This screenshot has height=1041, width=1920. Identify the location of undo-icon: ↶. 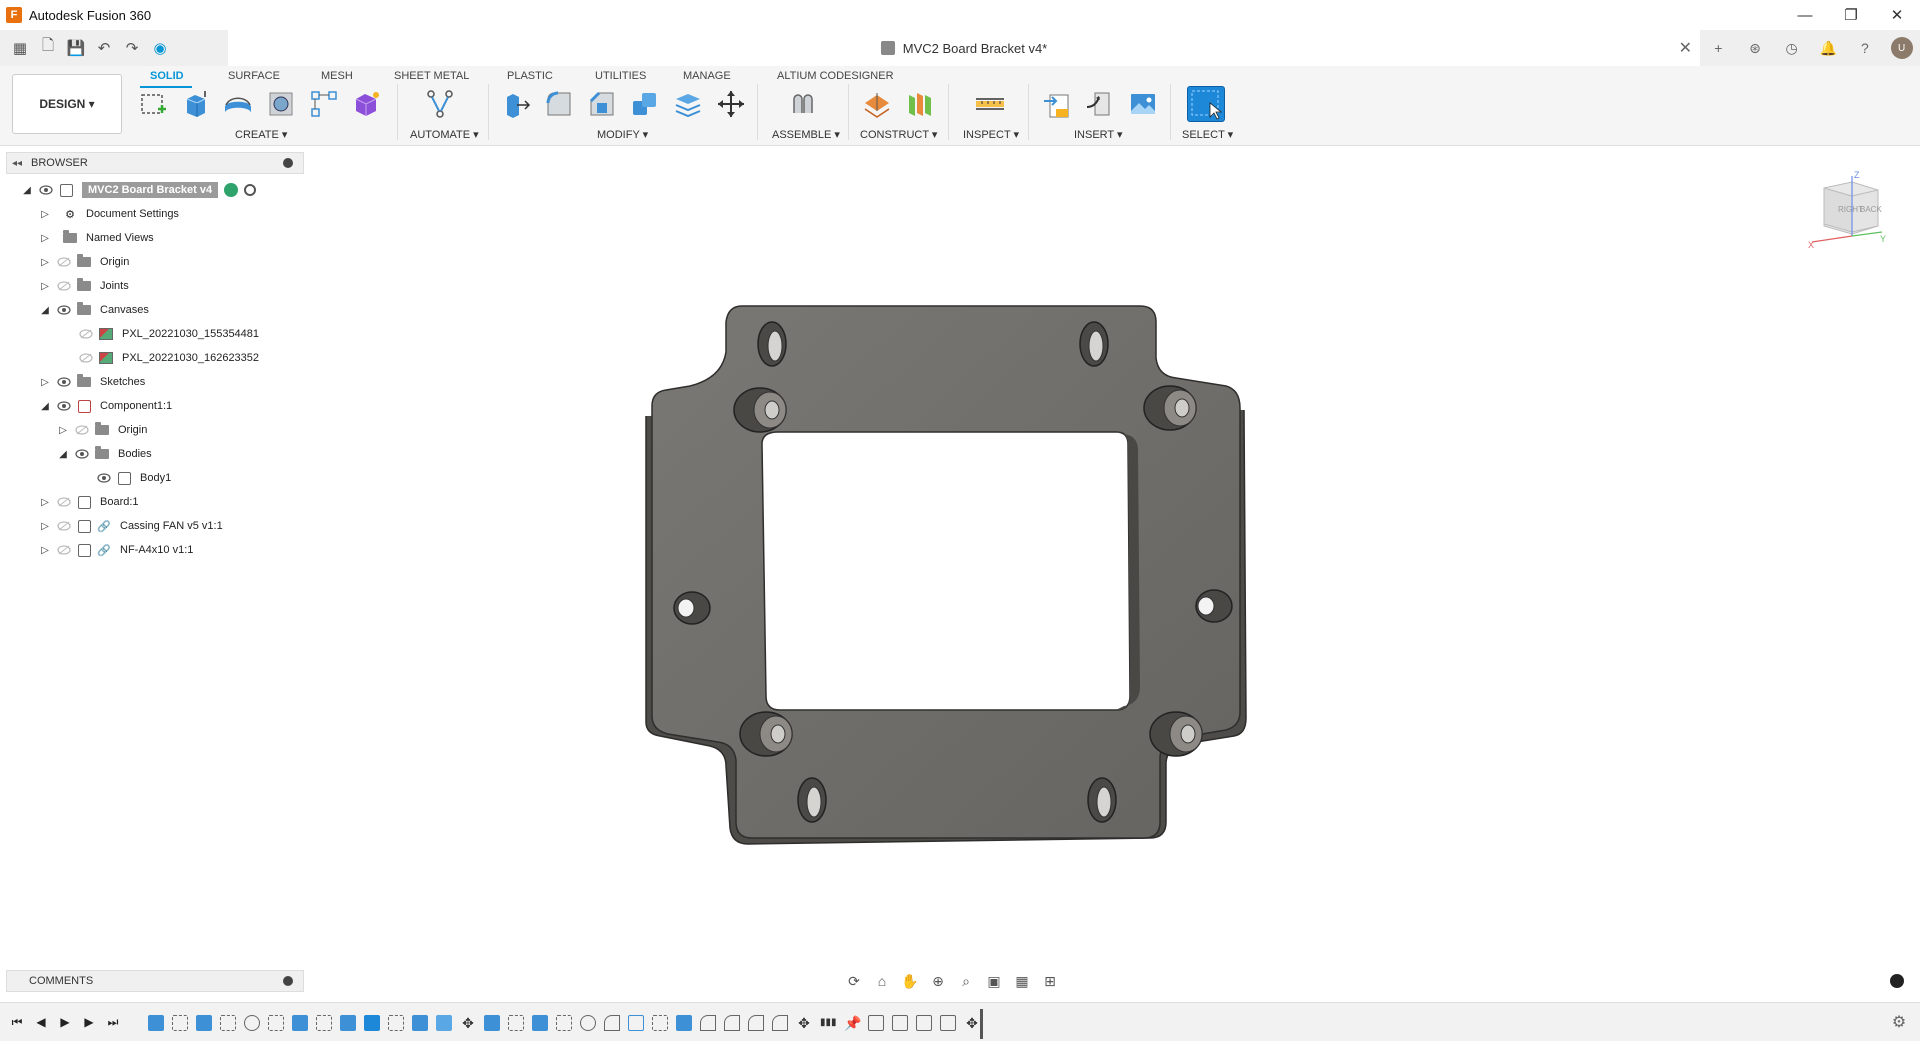
(104, 48).